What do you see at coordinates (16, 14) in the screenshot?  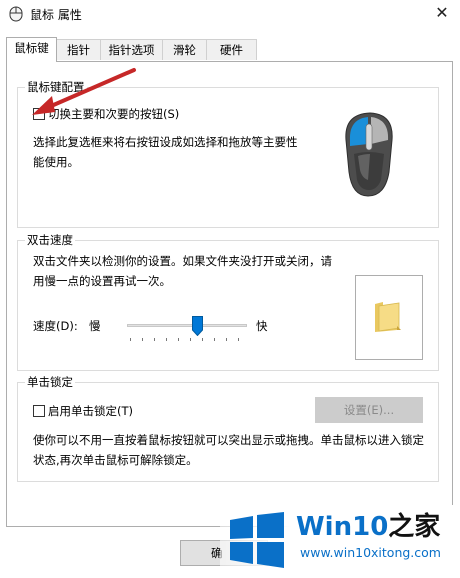 I see `mouse-app-icon` at bounding box center [16, 14].